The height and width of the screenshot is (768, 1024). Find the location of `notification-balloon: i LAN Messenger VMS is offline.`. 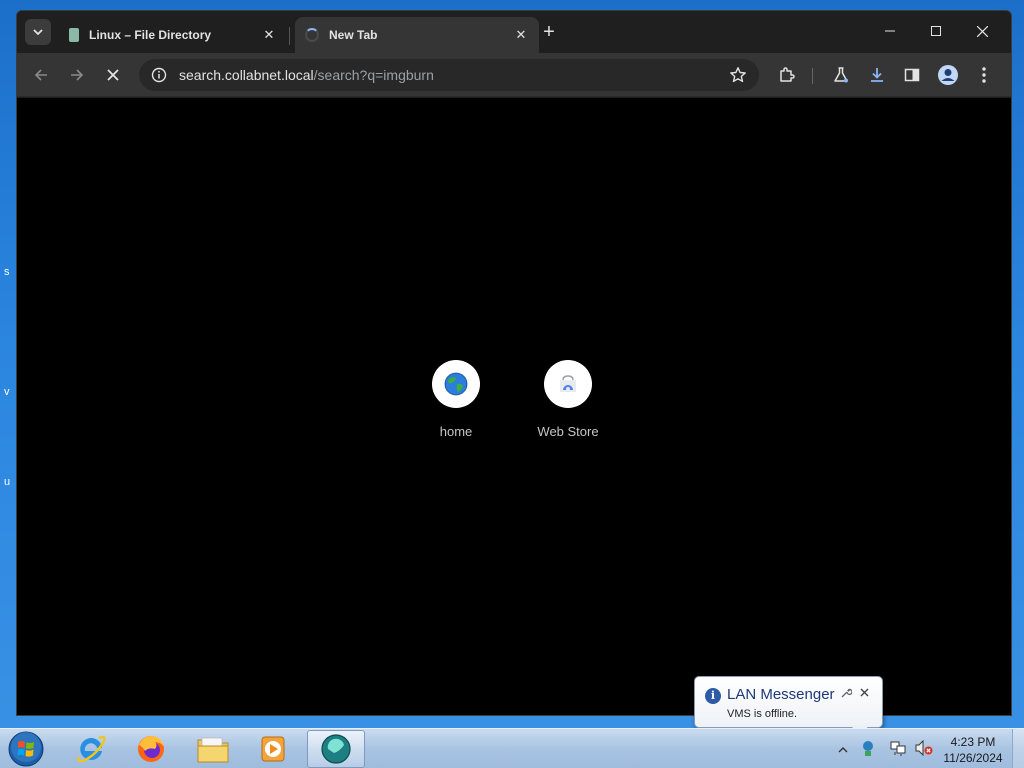

notification-balloon: i LAN Messenger VMS is offline. is located at coordinates (788, 702).